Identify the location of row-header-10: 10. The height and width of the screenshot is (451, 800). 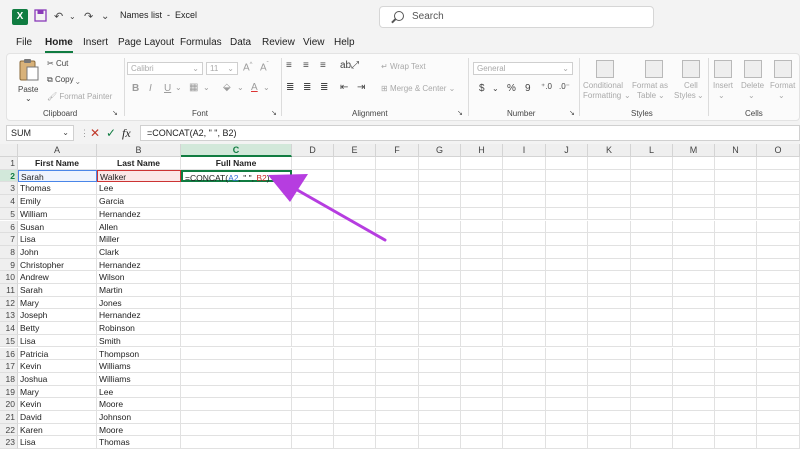
(9, 277).